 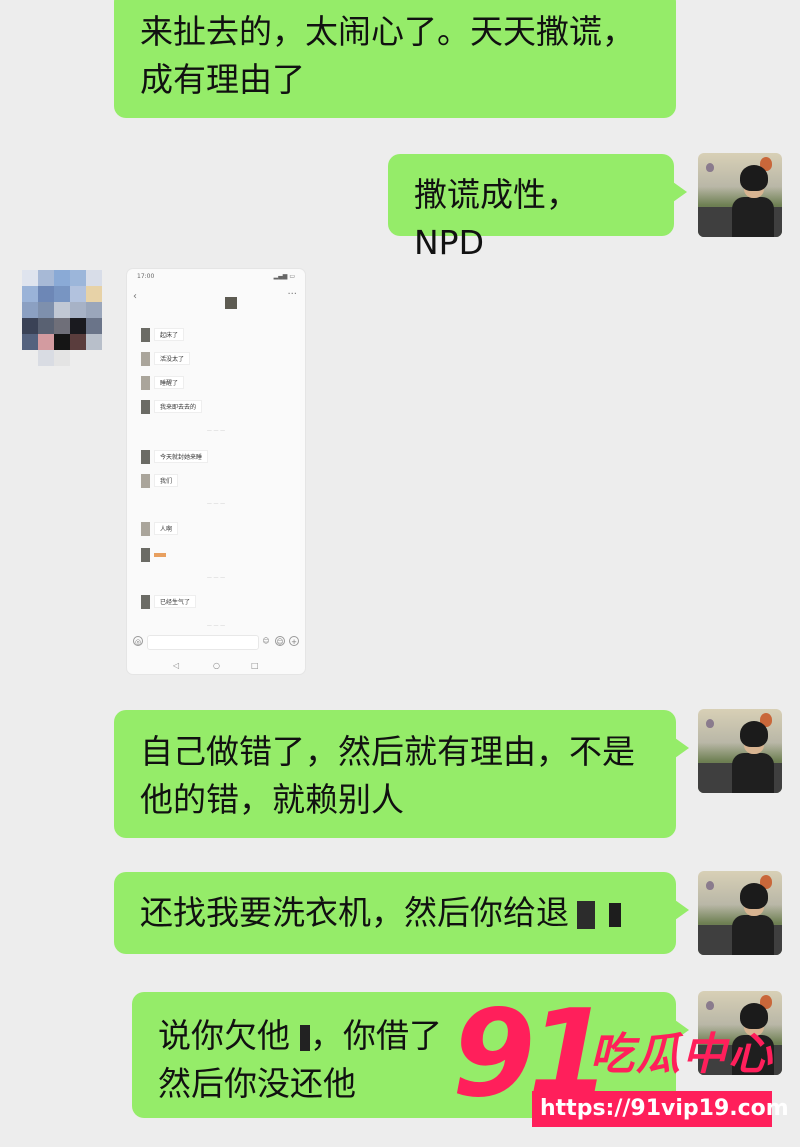 I want to click on message-text: 说你欠他, so click(x=224, y=1035).